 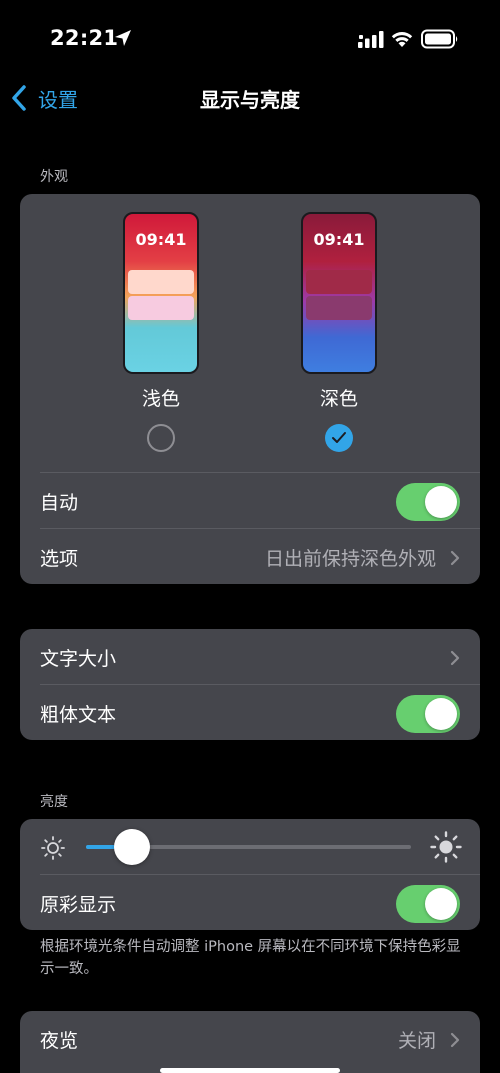 I want to click on bold-text-toggle, so click(x=428, y=713).